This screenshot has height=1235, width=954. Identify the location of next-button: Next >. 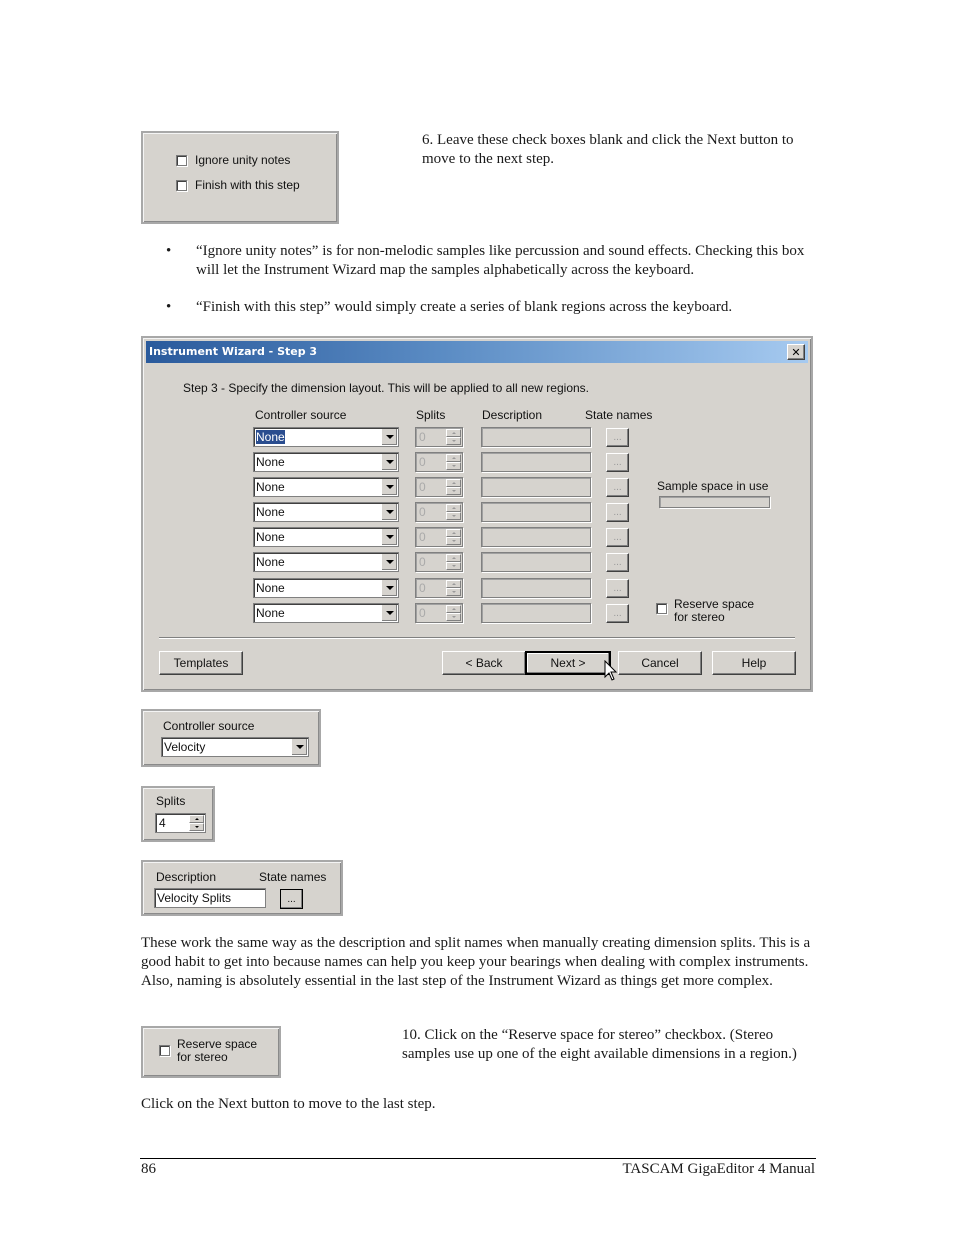
(568, 663).